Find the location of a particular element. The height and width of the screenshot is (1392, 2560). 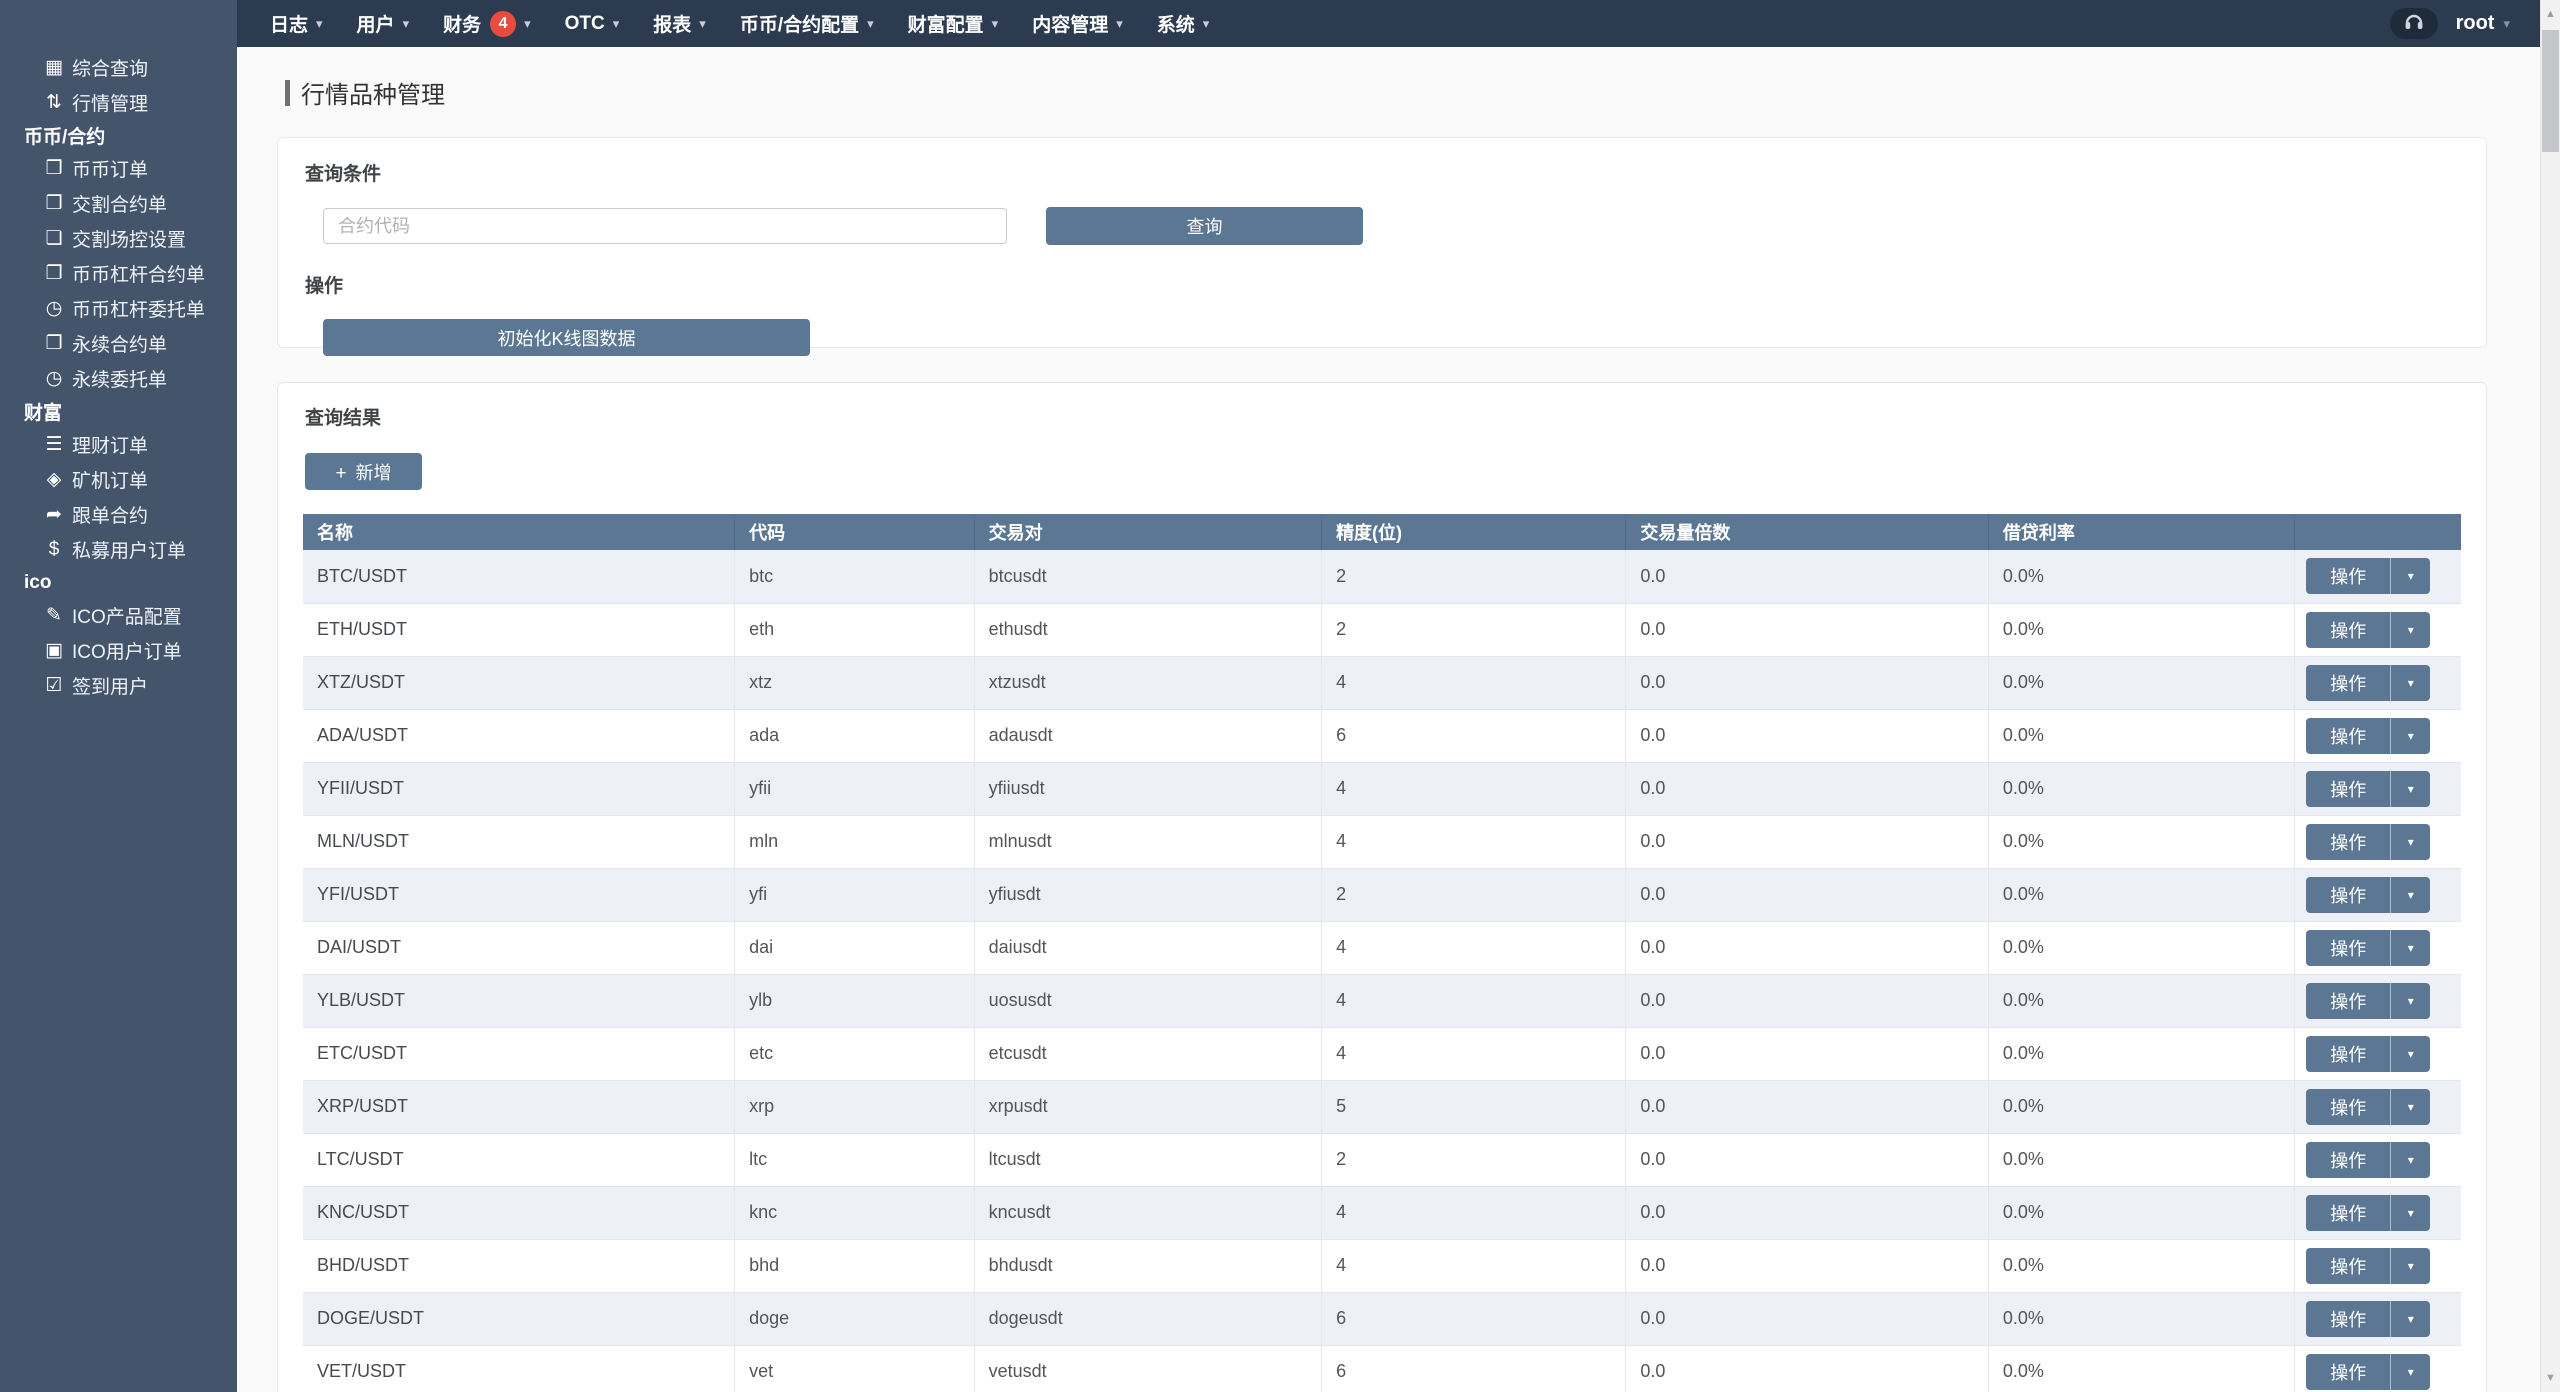

scroll-down-arrow-icon: ▼ is located at coordinates (2550, 1378).